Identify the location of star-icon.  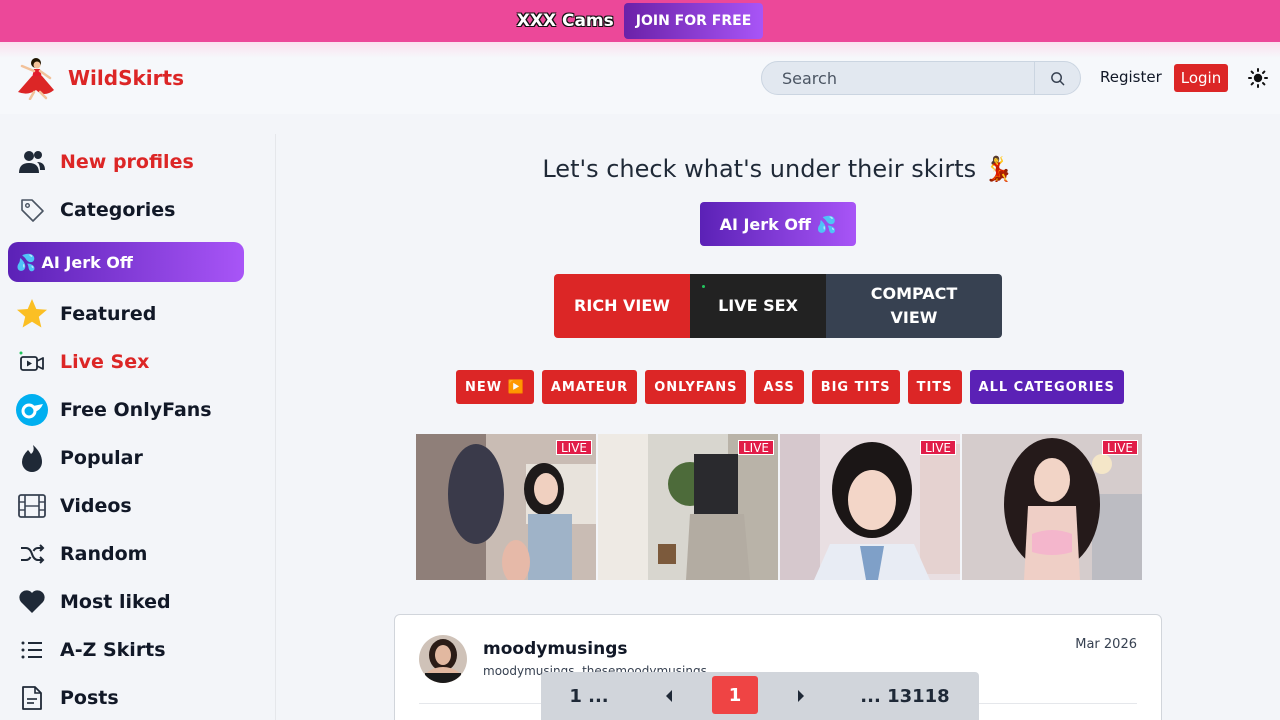
(32, 314).